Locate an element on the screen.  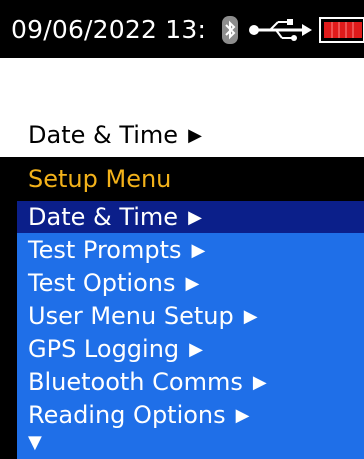
menu-item-reading-options: Reading Options ▶ is located at coordinates (190, 415).